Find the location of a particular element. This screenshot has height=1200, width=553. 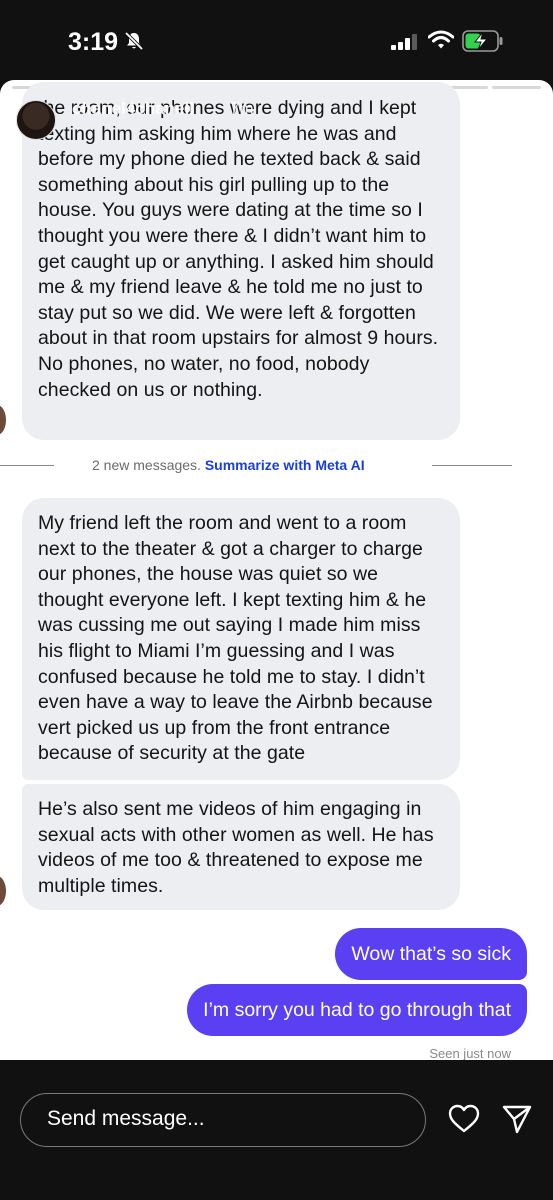

outgoing-message: Wow that’s so sick is located at coordinates (431, 954).